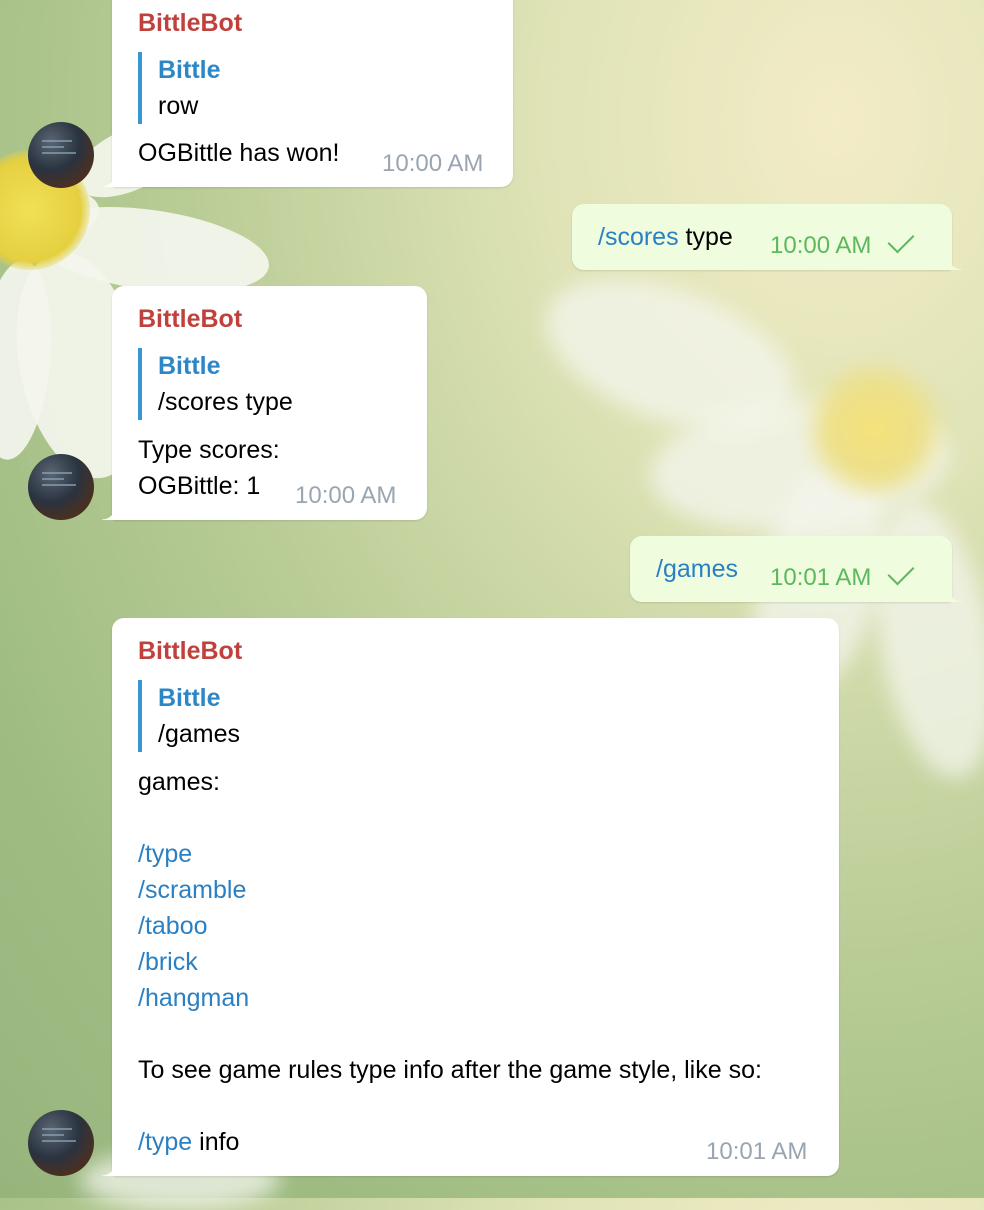 This screenshot has width=984, height=1210. I want to click on game-link-hangman: /hangman, so click(193, 998).